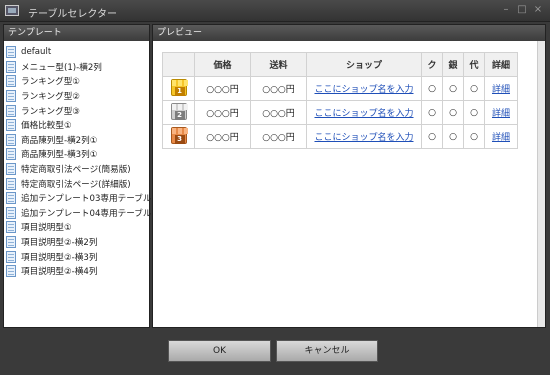 This screenshot has width=550, height=375. I want to click on table-row: 3 ○○○円 ○○○円 ここにショップ名を入力 ○ ○ ○ 詳細, so click(340, 136).